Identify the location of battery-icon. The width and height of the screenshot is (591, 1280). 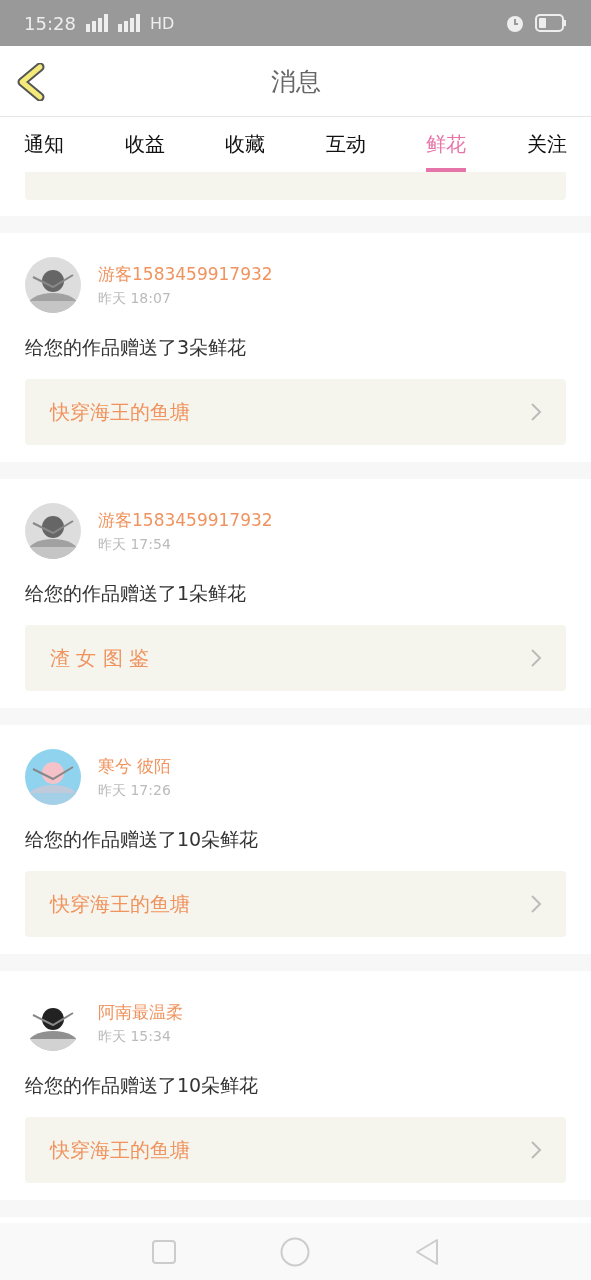
(551, 23).